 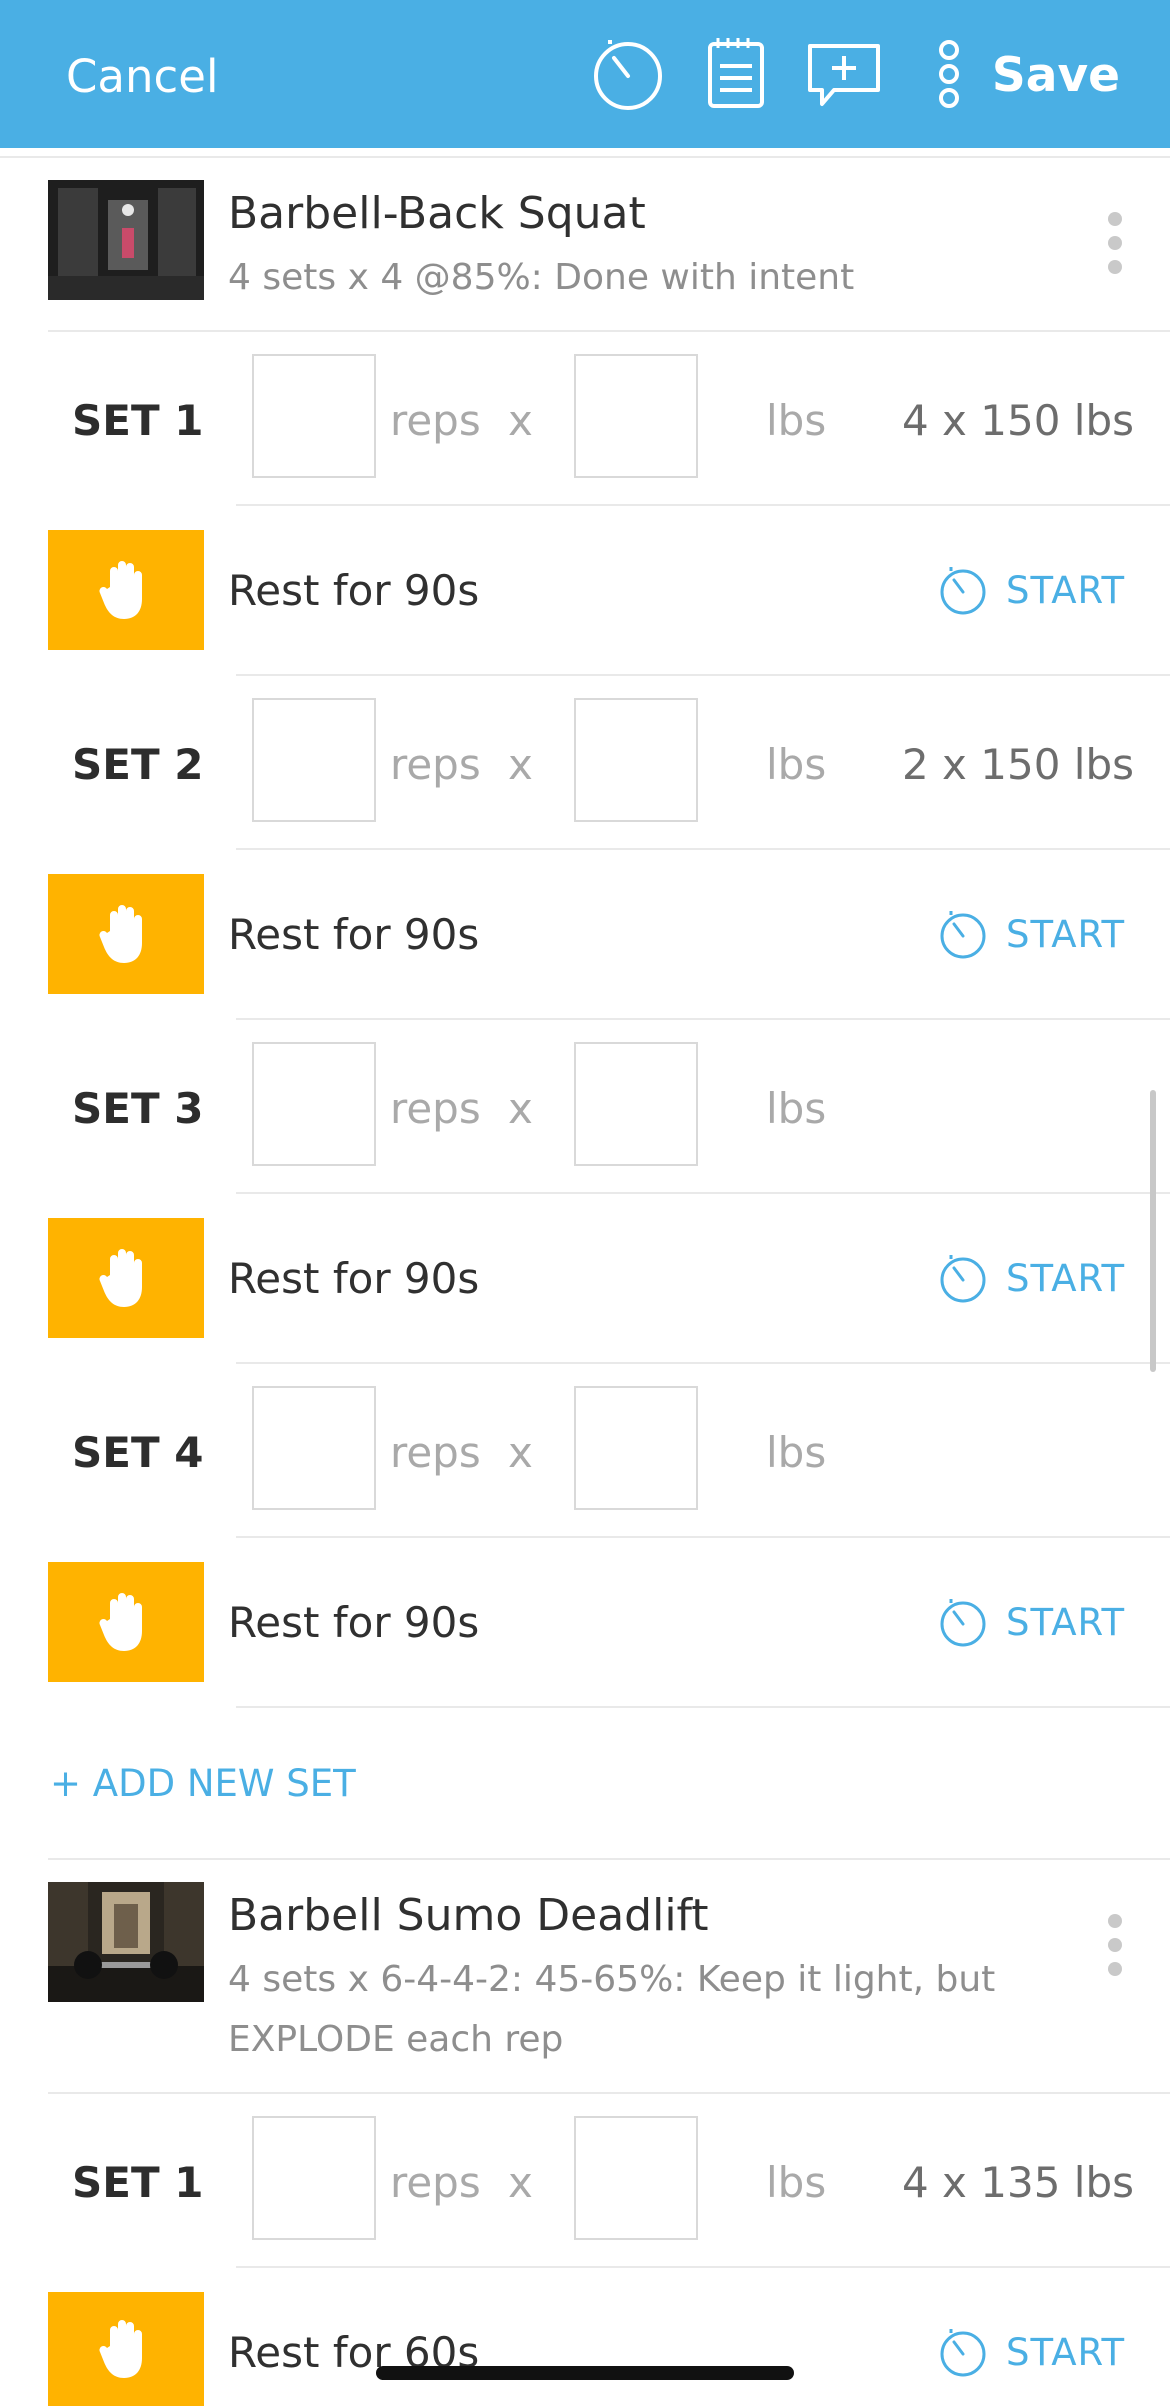 I want to click on exercise-name: Barbell Sumo Deadlift, so click(x=468, y=1915).